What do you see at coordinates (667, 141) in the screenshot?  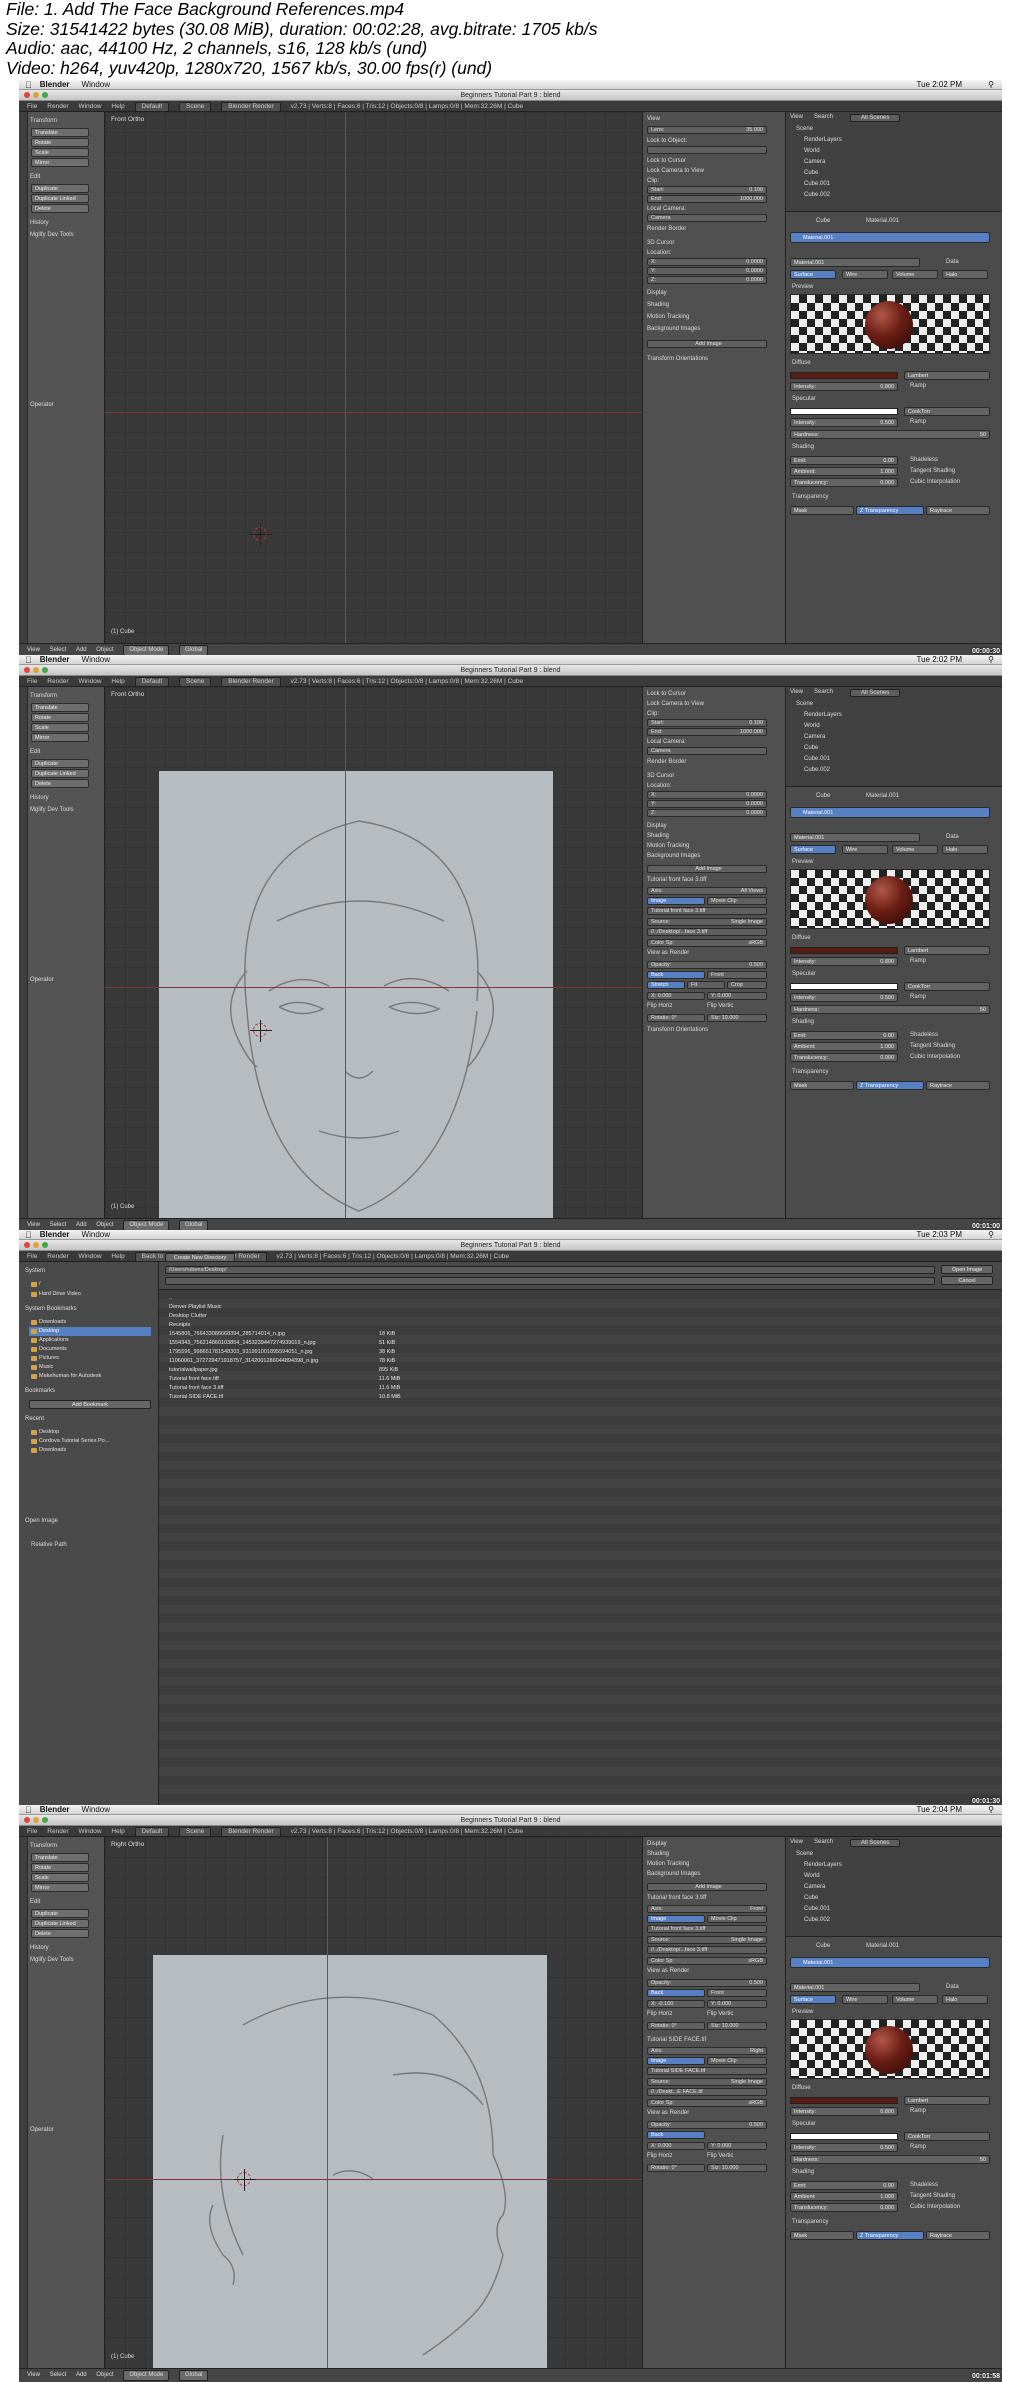 I see `lock-to-object-label: Lock to Object:` at bounding box center [667, 141].